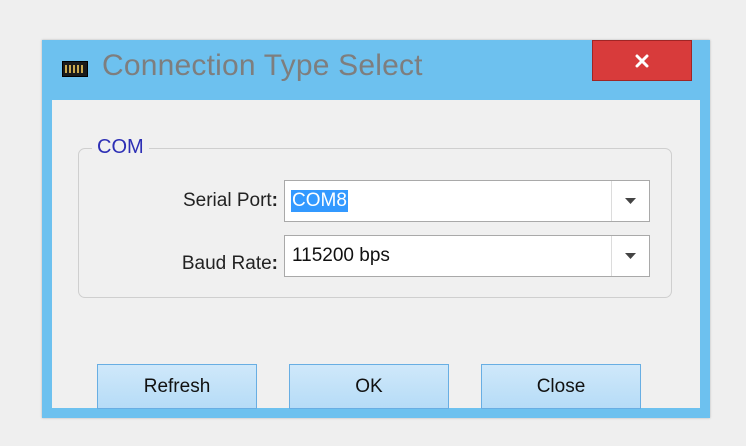  I want to click on serial-port-label-wrap: Serial Port:, so click(198, 201).